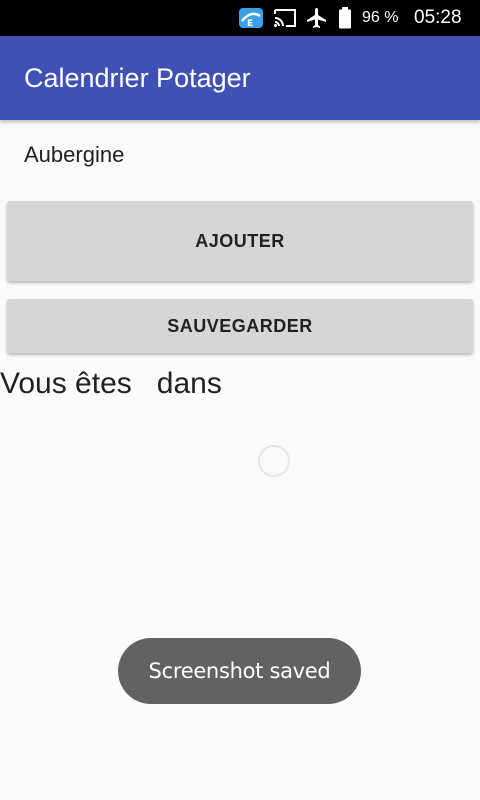 The height and width of the screenshot is (800, 480). I want to click on svg-text: E, so click(250, 24).